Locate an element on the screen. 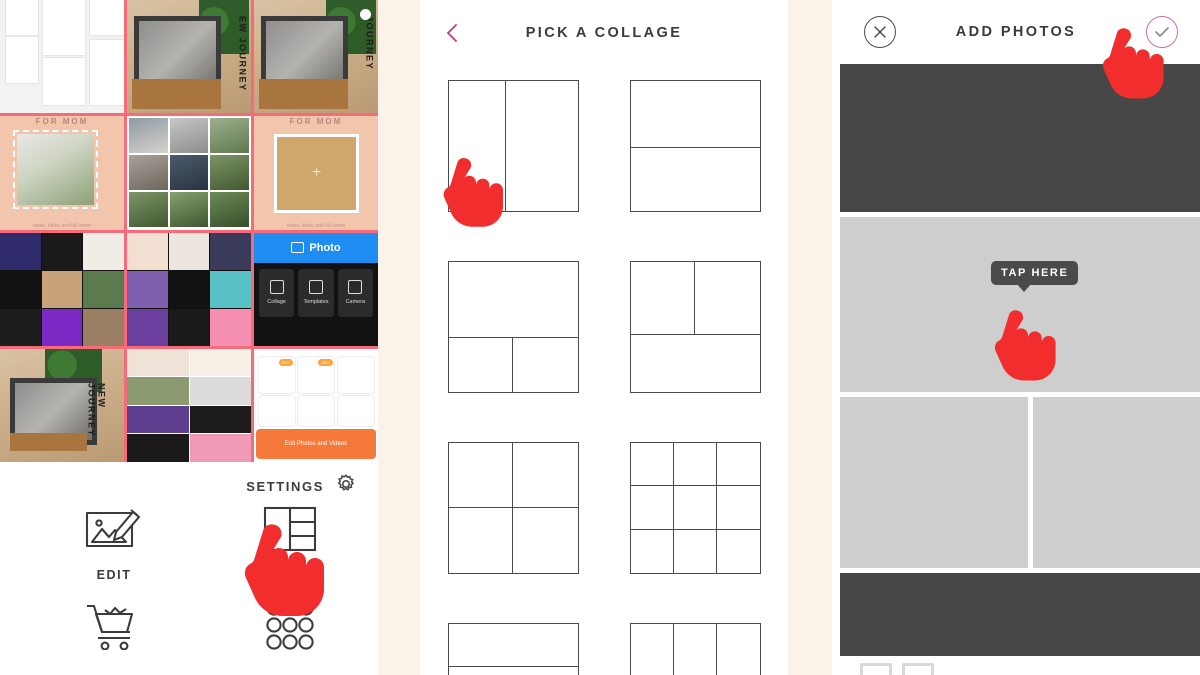 Image resolution: width=1200 pixels, height=675 pixels. template-top-split-bottom-full is located at coordinates (695, 327).